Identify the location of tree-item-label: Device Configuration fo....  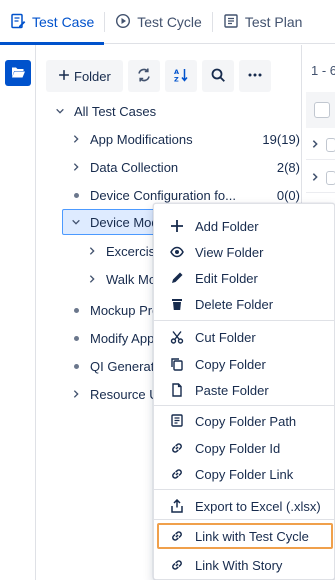
(163, 195).